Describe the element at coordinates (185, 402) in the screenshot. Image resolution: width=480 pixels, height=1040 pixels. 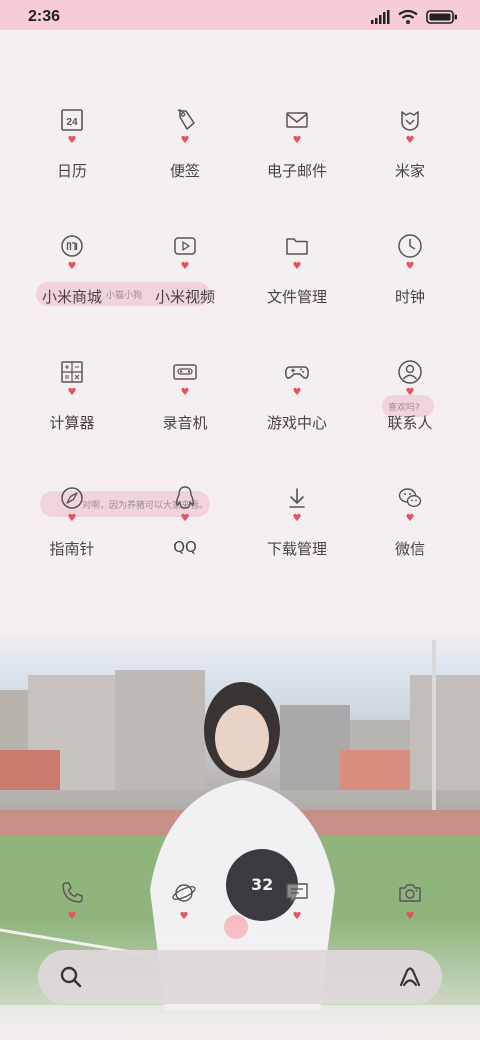
I see `app-recorder: ♥ 录音机` at that location.